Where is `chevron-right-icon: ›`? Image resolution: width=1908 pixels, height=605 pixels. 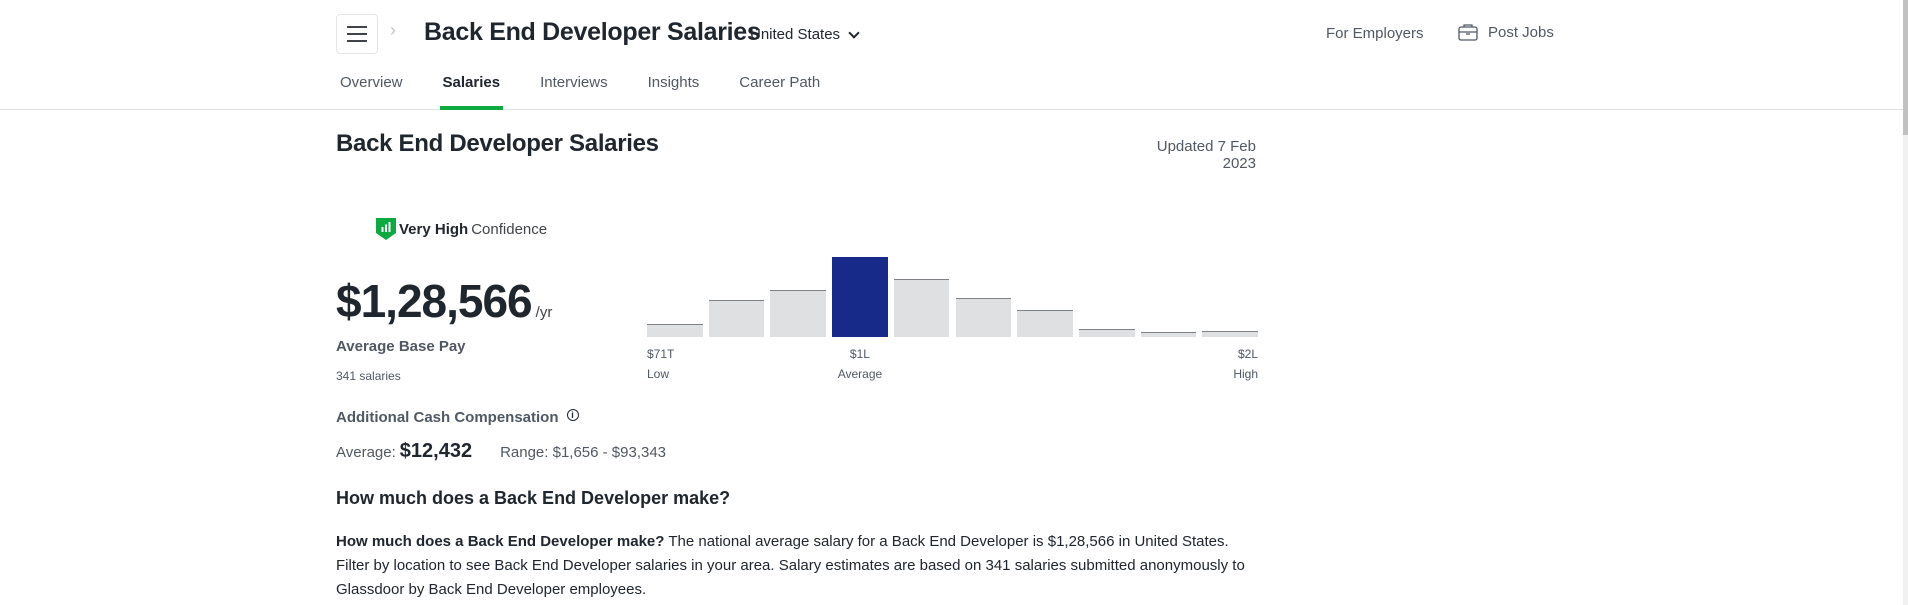 chevron-right-icon: › is located at coordinates (393, 30).